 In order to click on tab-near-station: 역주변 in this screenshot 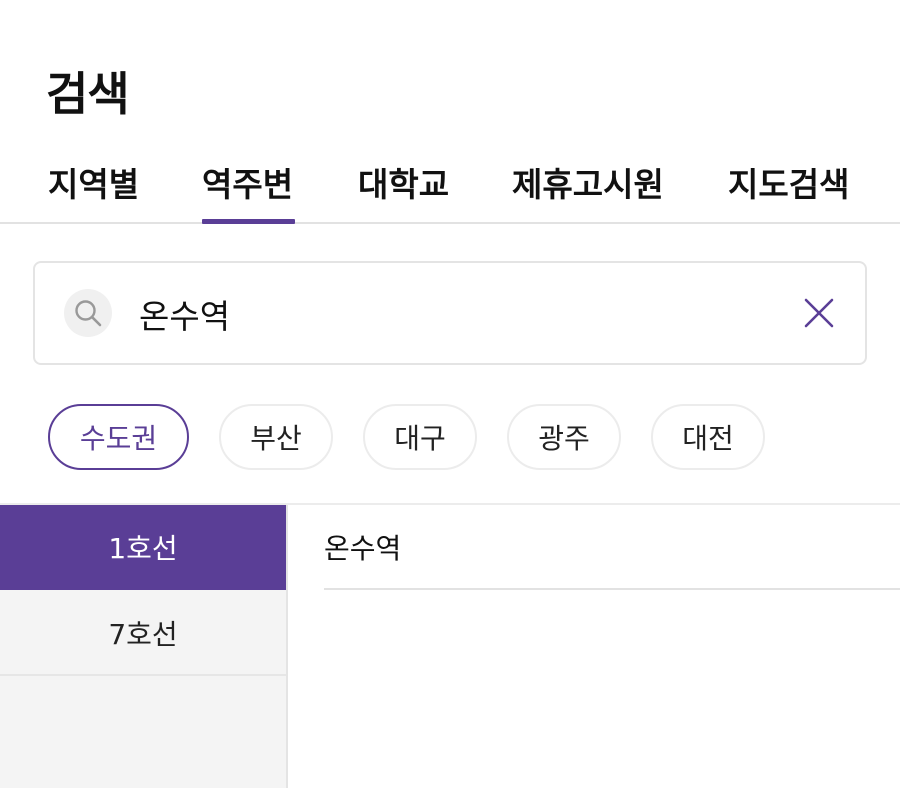, I will do `click(248, 191)`.